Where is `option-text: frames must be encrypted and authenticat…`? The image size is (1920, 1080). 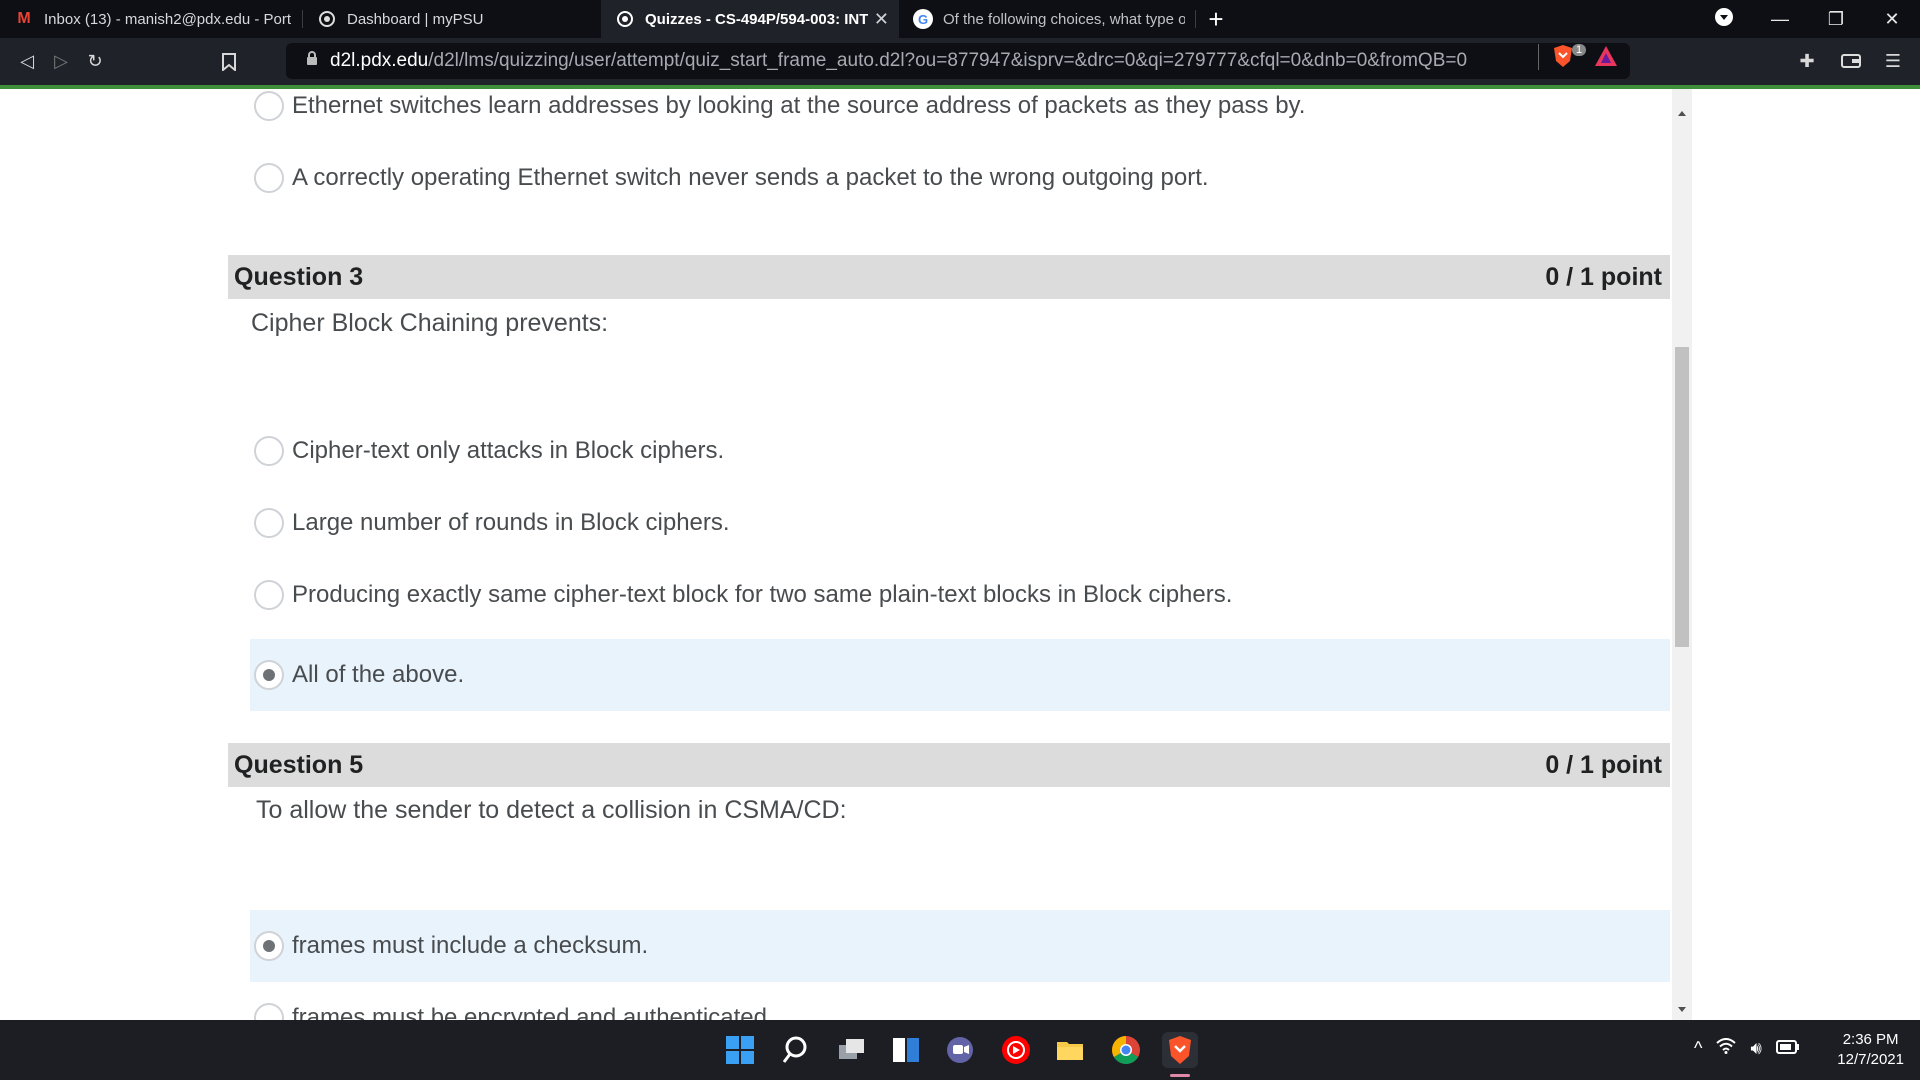
option-text: frames must be encrypted and authenticat… is located at coordinates (533, 1012).